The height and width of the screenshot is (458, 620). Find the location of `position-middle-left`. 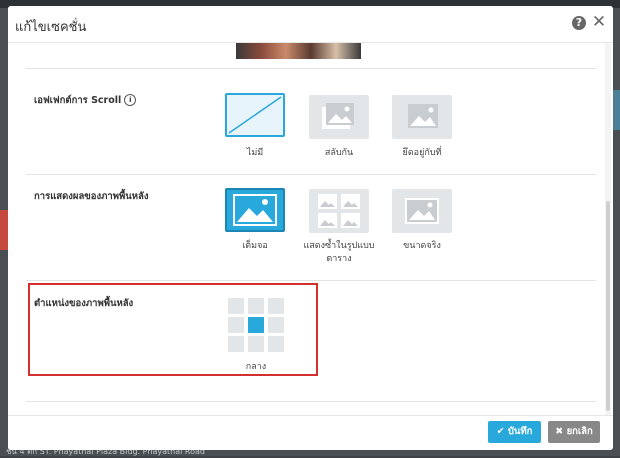

position-middle-left is located at coordinates (236, 325).